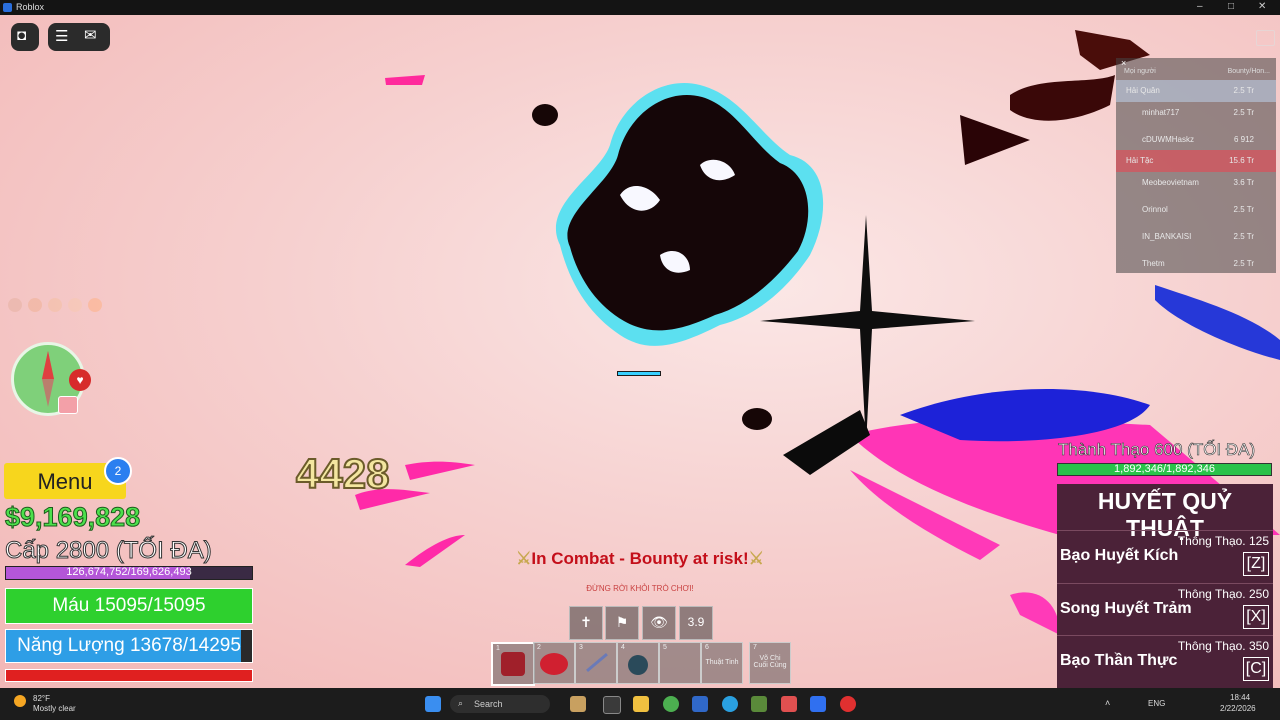 This screenshot has width=1280, height=720. I want to click on pink-shard-right, so click(1035, 613).